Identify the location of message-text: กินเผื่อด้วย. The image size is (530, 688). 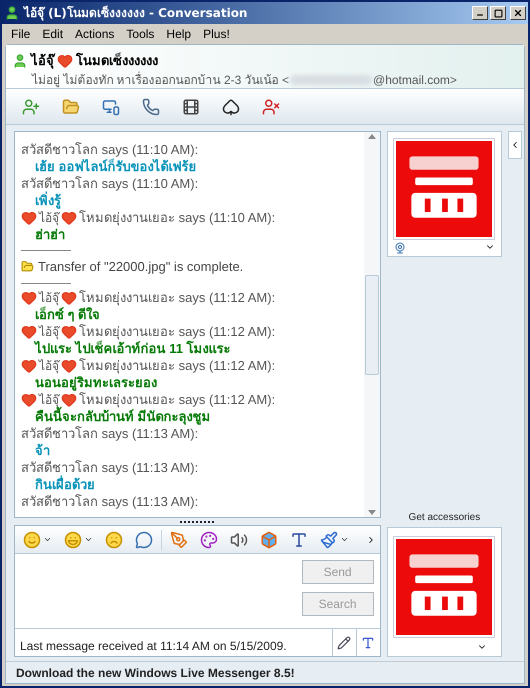
(65, 485).